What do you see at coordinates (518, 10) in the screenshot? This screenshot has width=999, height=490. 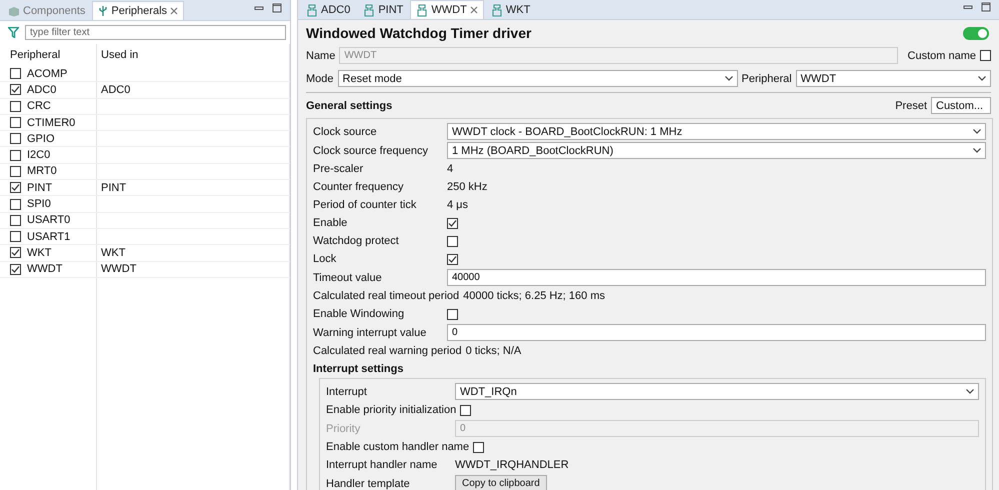 I see `tab-label: WKT` at bounding box center [518, 10].